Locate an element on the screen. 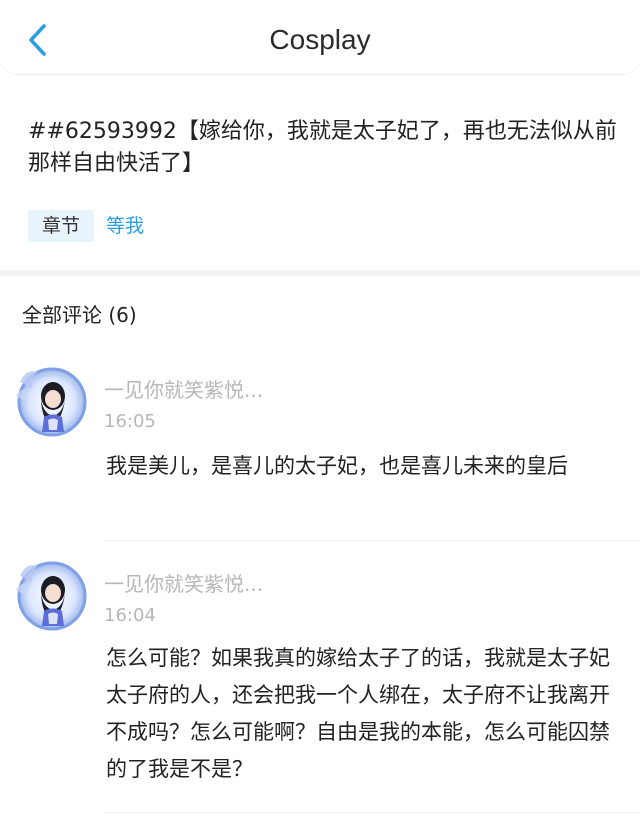 Image resolution: width=640 pixels, height=826 pixels. post-tags: 章节 等我 is located at coordinates (86, 226).